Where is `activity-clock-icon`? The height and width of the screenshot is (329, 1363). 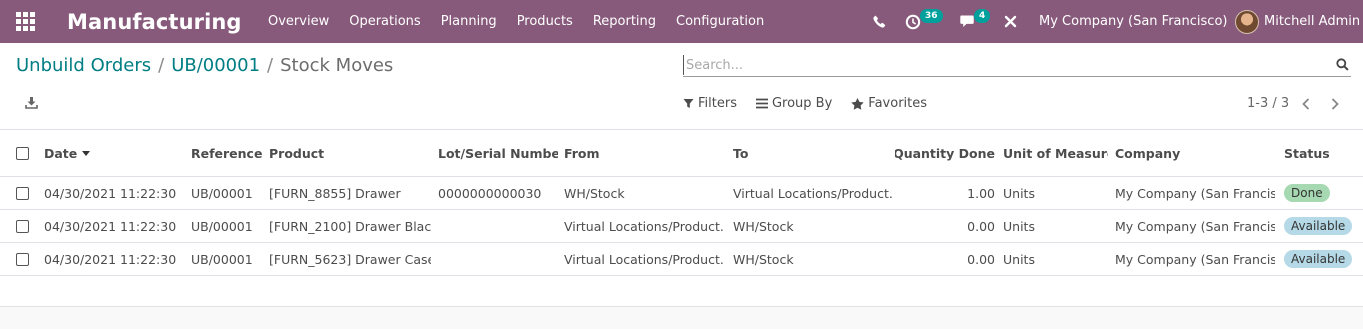 activity-clock-icon is located at coordinates (913, 21).